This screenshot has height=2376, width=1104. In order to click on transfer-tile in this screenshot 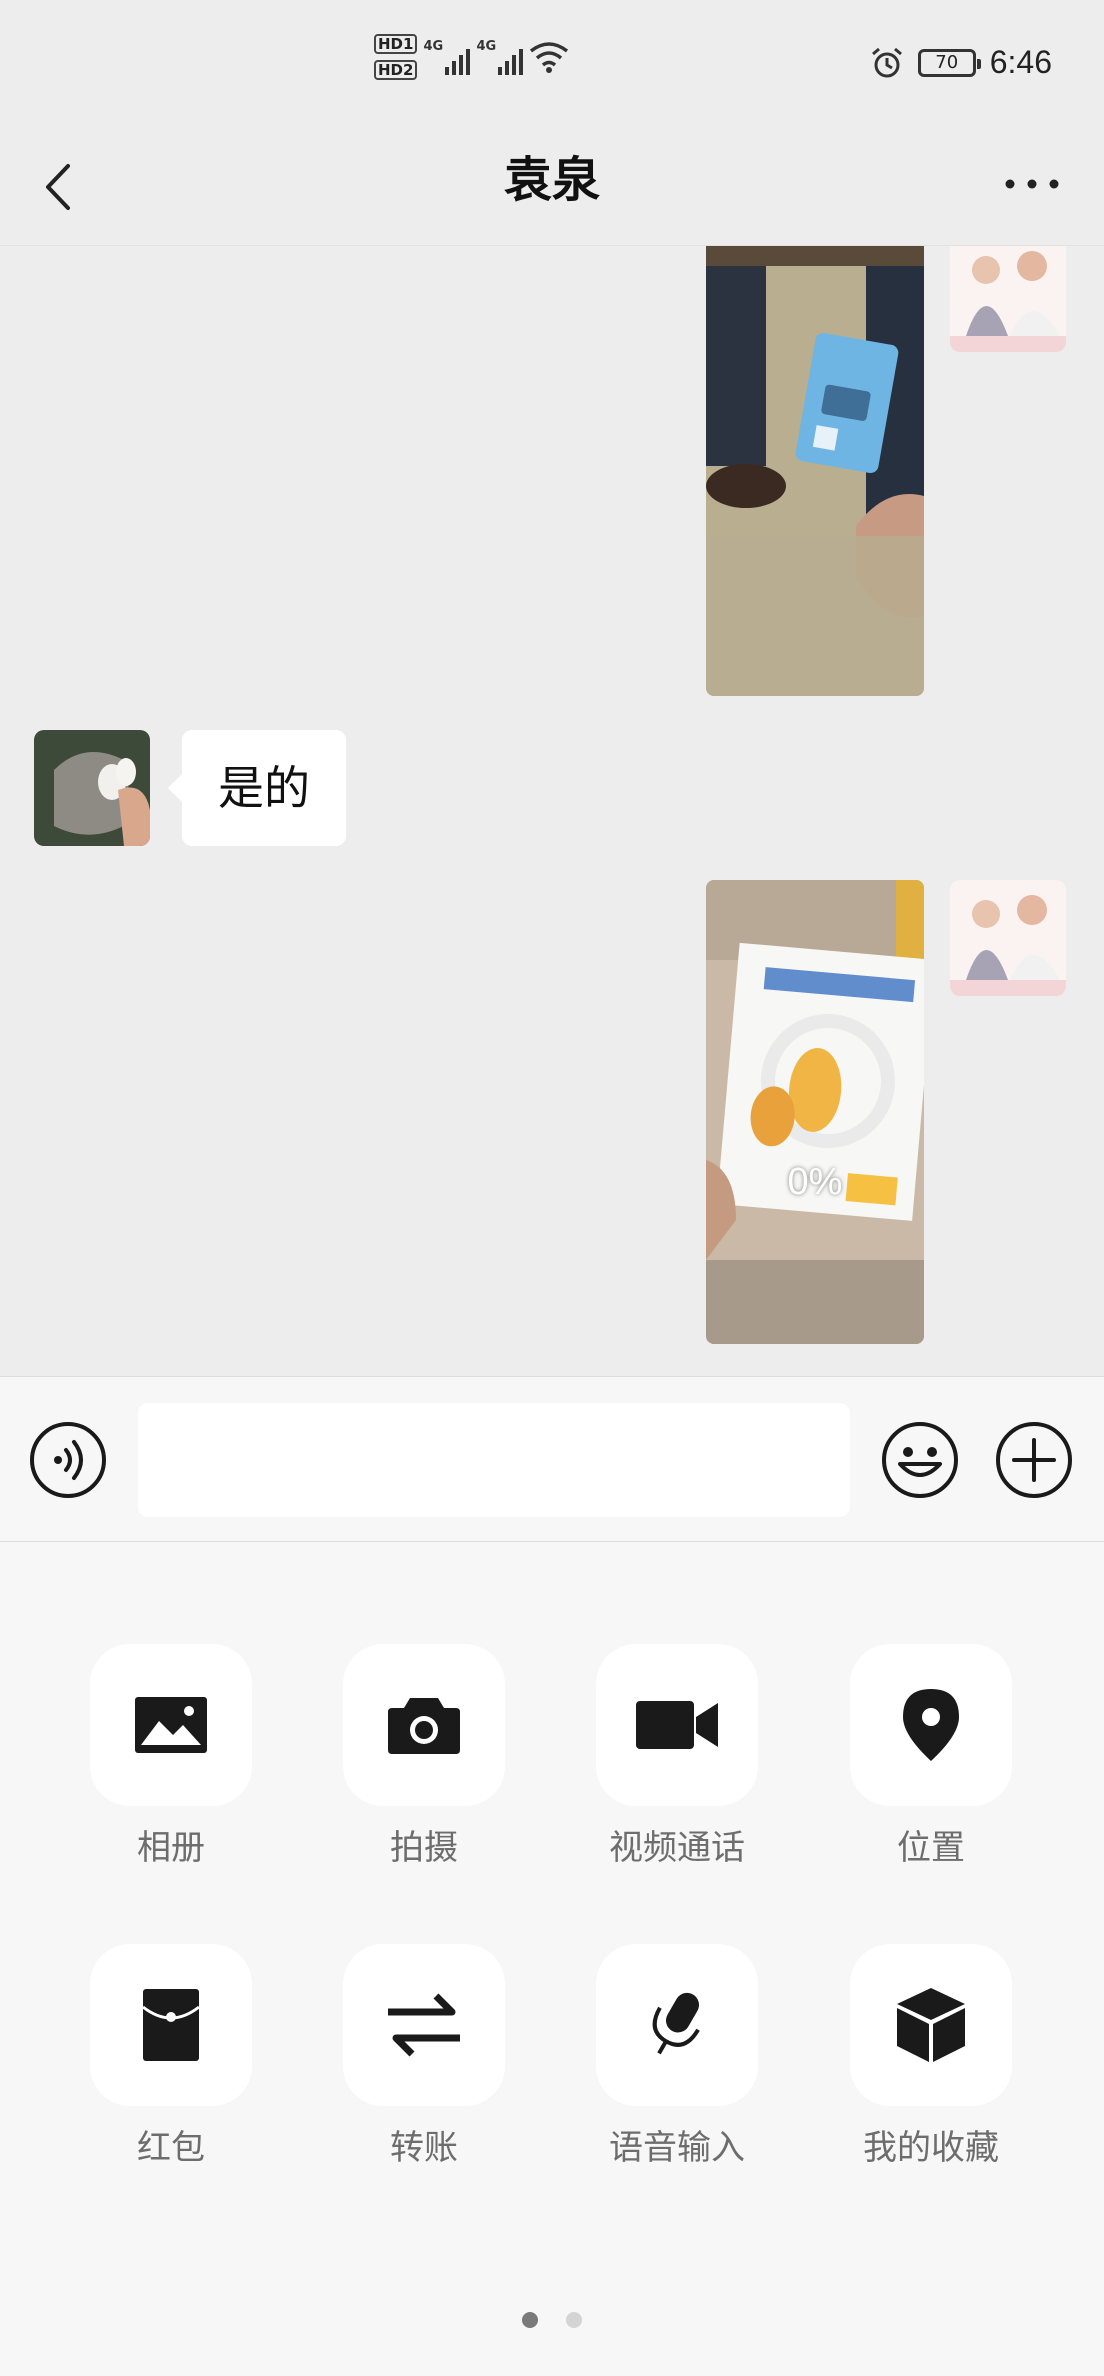, I will do `click(424, 2025)`.